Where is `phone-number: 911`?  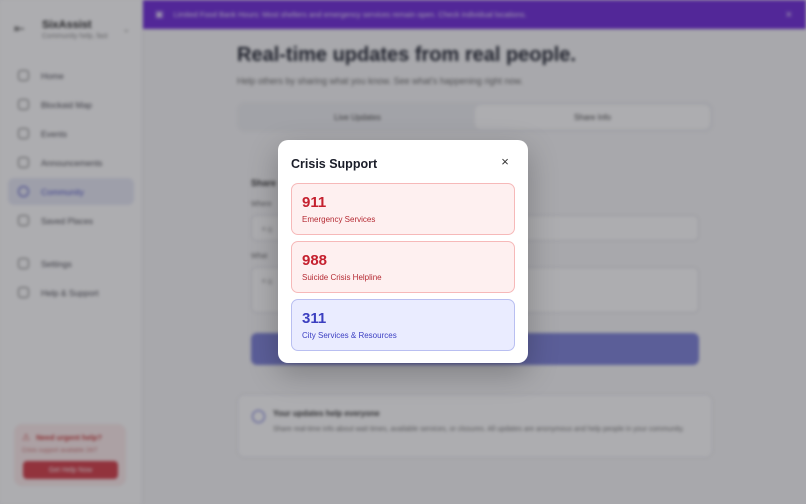
phone-number: 911 is located at coordinates (314, 202).